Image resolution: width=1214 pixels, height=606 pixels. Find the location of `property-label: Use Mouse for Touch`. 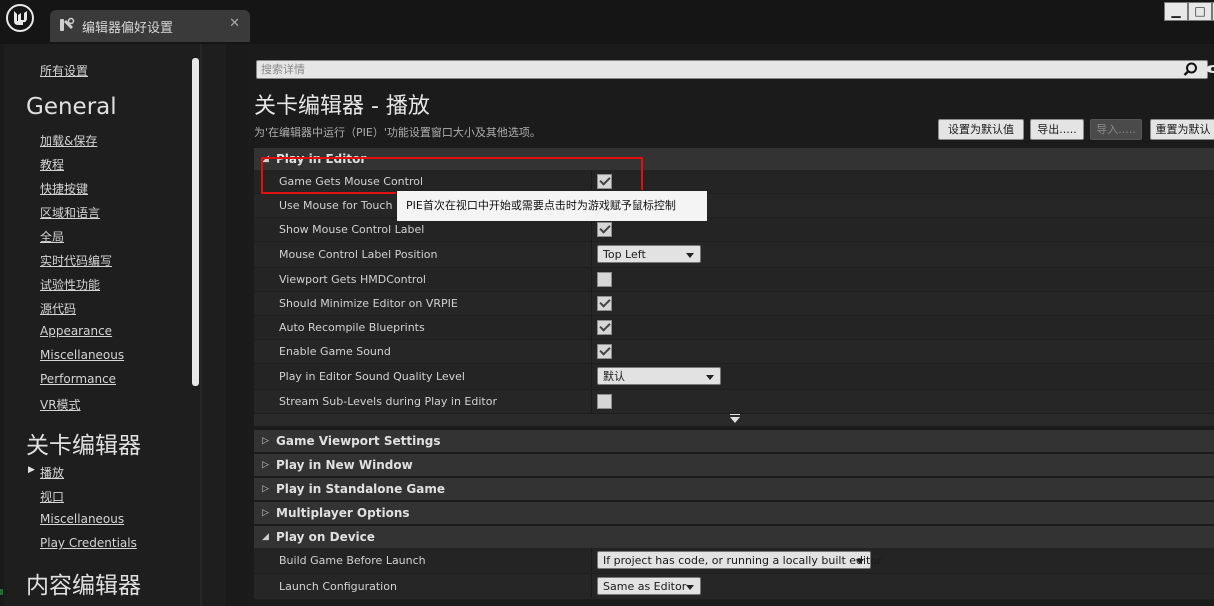

property-label: Use Mouse for Touch is located at coordinates (336, 205).